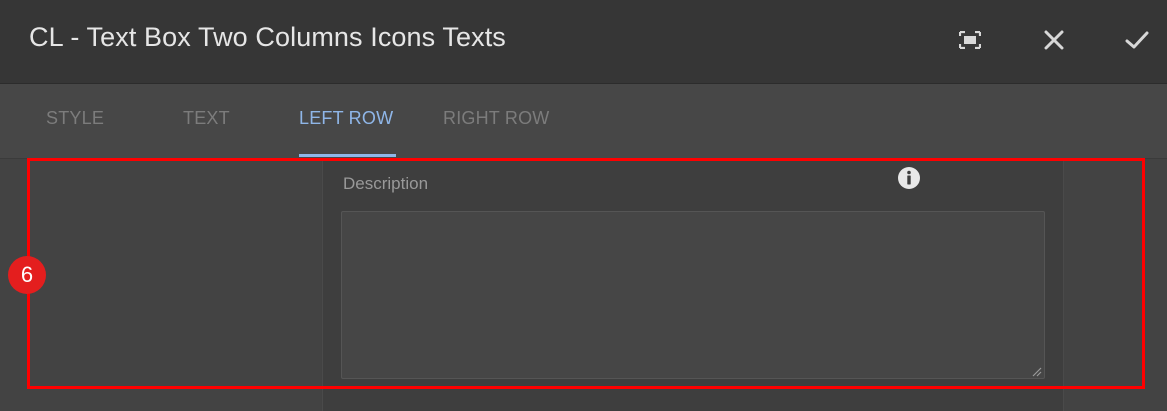 The width and height of the screenshot is (1167, 411). What do you see at coordinates (909, 178) in the screenshot?
I see `info-icon` at bounding box center [909, 178].